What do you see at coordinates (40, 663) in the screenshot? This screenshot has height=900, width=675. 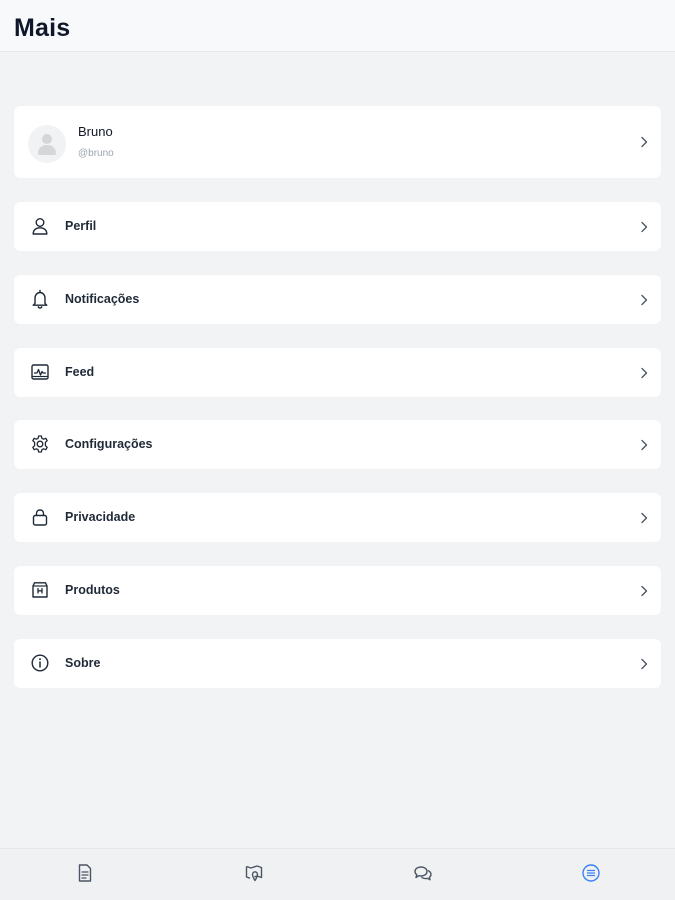 I see `info-icon` at bounding box center [40, 663].